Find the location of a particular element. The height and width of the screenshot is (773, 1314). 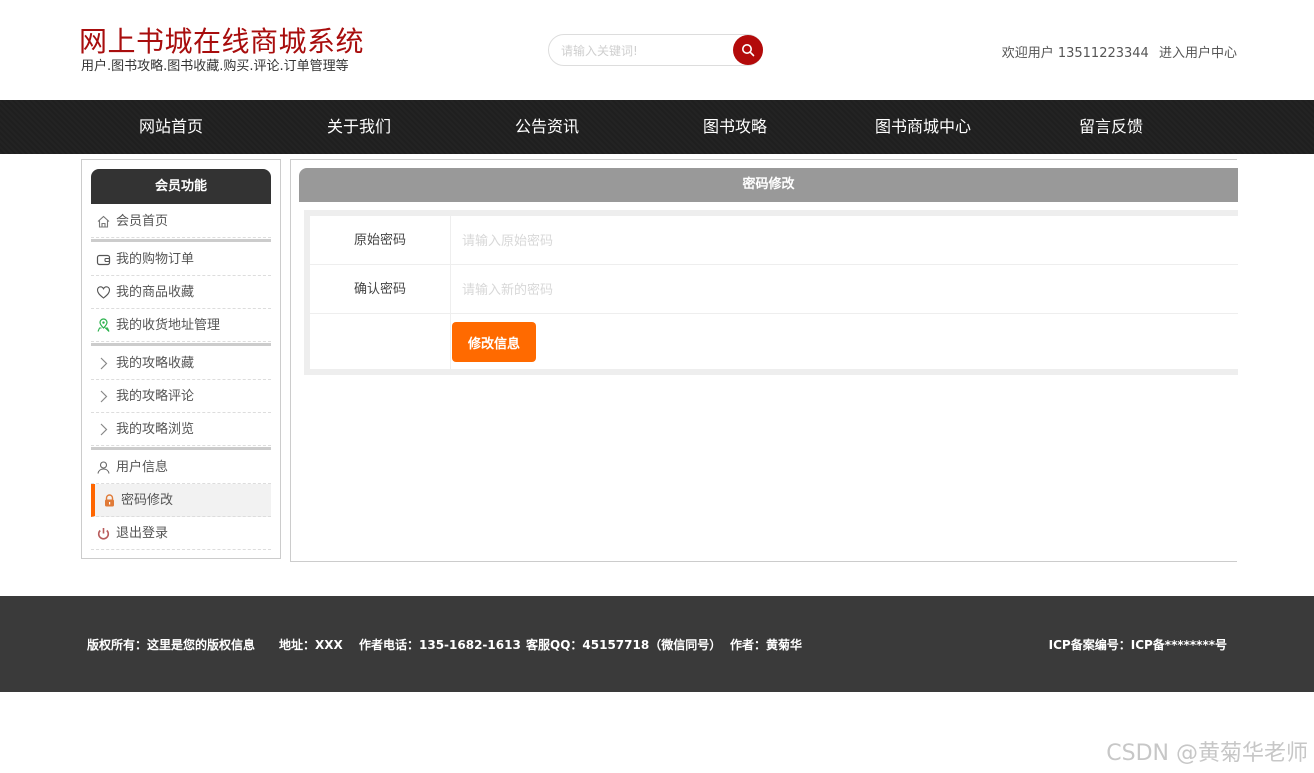

csdn-watermark: CSDN @黄菊华老师 is located at coordinates (1207, 753).